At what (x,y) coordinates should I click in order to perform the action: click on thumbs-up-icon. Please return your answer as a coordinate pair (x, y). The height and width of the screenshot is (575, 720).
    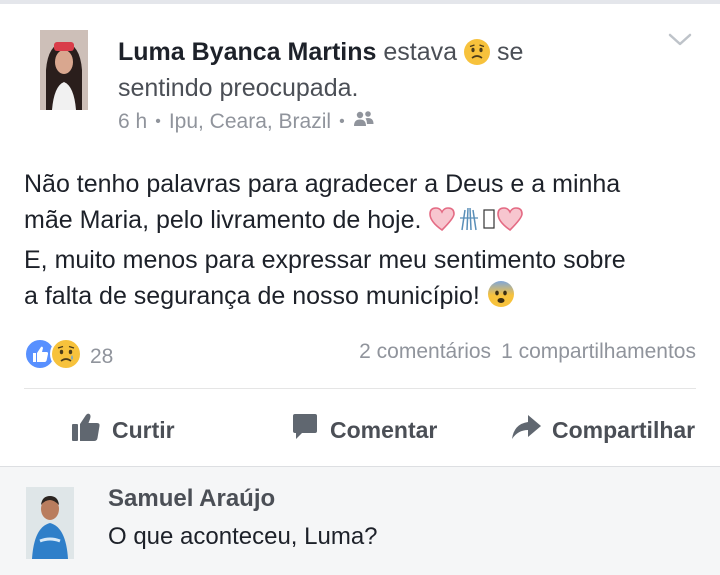
    Looking at the image, I should click on (86, 430).